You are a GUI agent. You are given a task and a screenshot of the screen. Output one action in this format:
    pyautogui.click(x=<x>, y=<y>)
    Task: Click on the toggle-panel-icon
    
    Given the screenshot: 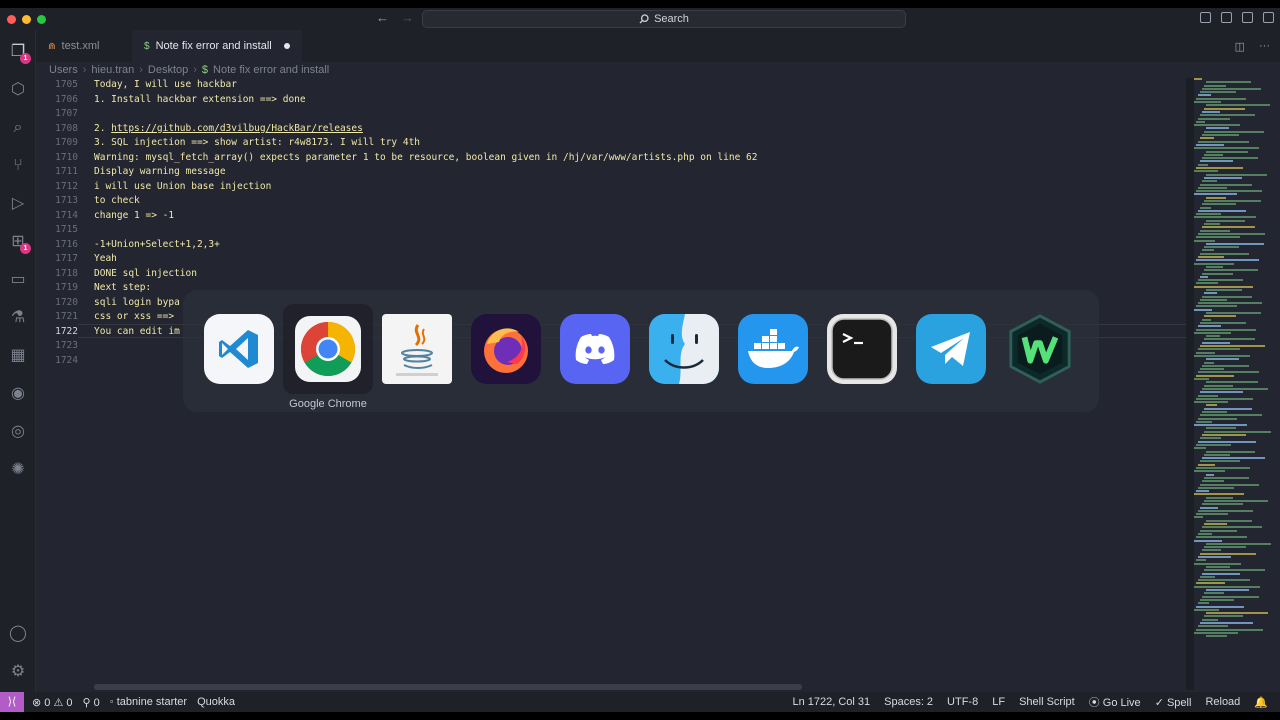 What is the action you would take?
    pyautogui.click(x=1226, y=17)
    